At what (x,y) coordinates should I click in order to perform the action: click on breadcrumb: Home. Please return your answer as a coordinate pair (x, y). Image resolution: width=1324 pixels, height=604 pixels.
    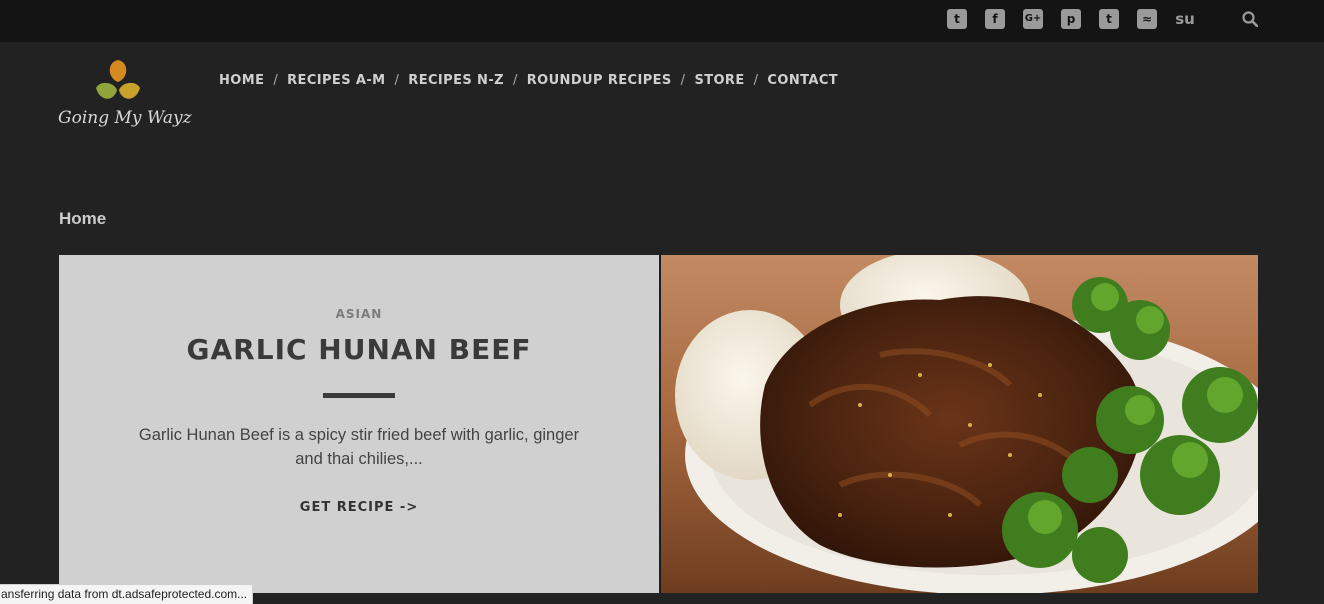
    Looking at the image, I should click on (82, 219).